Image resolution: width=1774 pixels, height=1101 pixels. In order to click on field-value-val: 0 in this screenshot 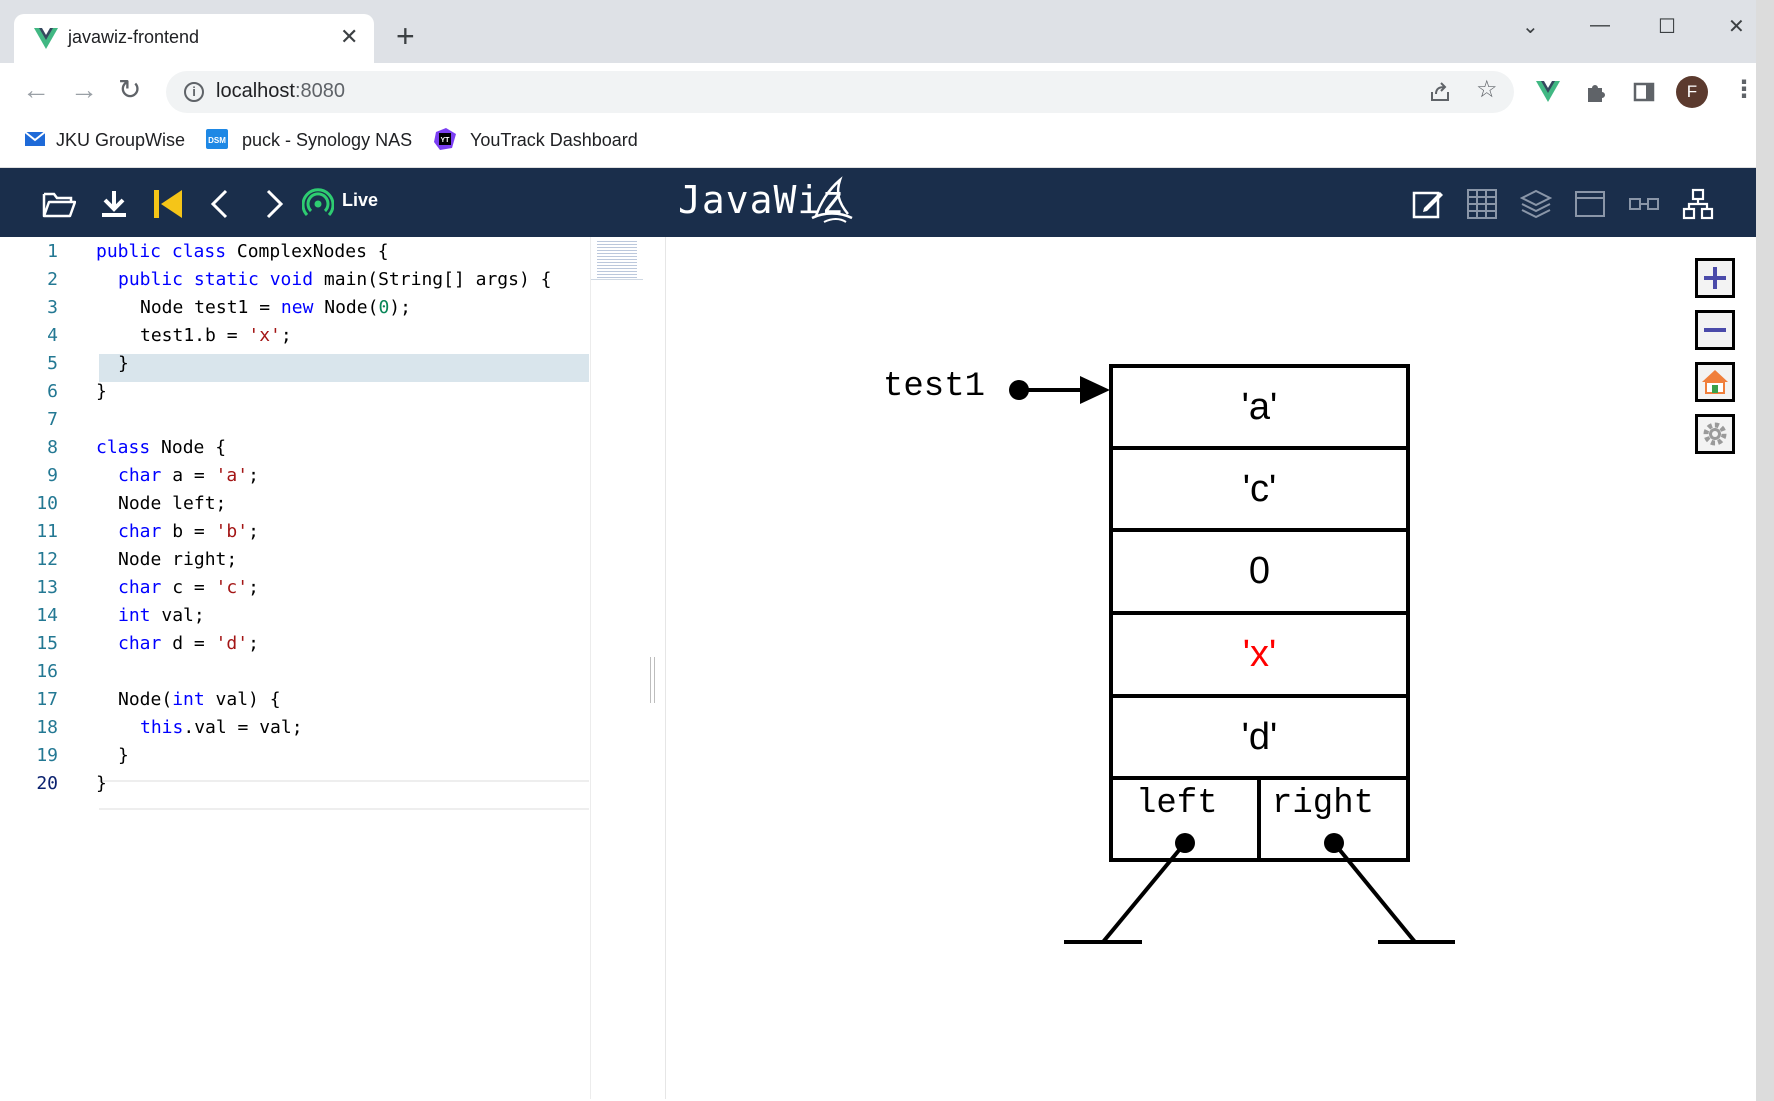, I will do `click(1259, 571)`.